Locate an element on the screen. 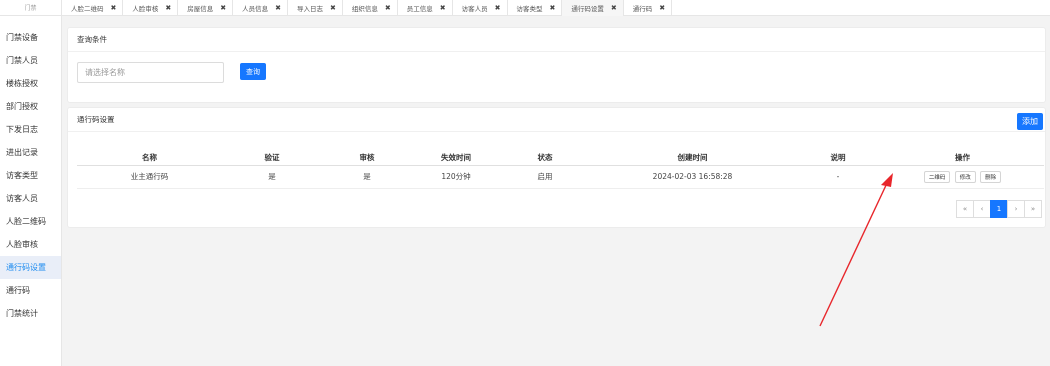  tab-label: 通行码 is located at coordinates (642, 9).